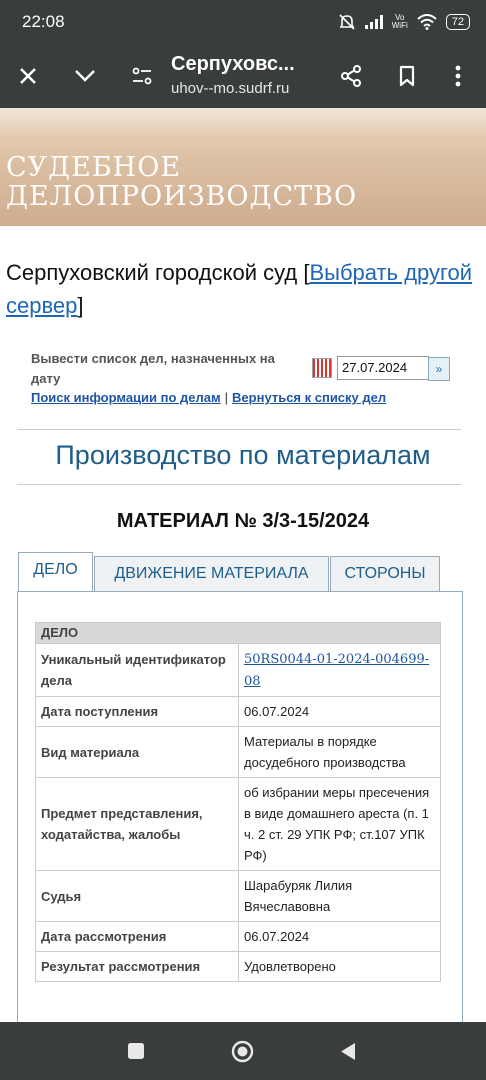 The height and width of the screenshot is (1080, 486). Describe the element at coordinates (137, 711) in the screenshot. I see `row-label: Дата поступления` at that location.